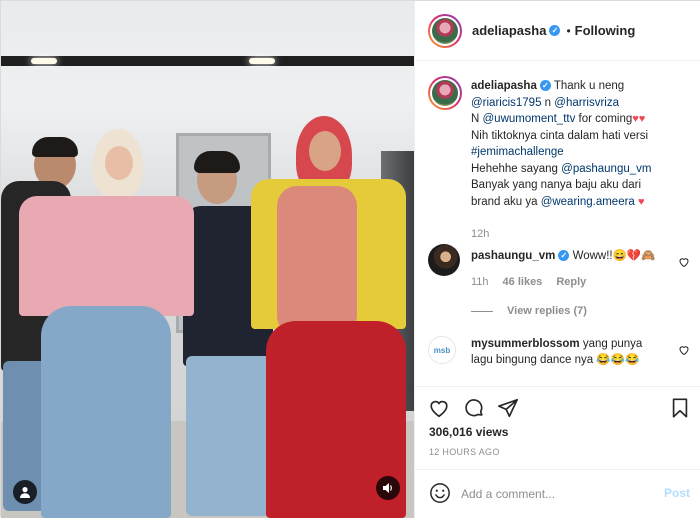 This screenshot has width=700, height=518. I want to click on share-icon, so click(508, 408).